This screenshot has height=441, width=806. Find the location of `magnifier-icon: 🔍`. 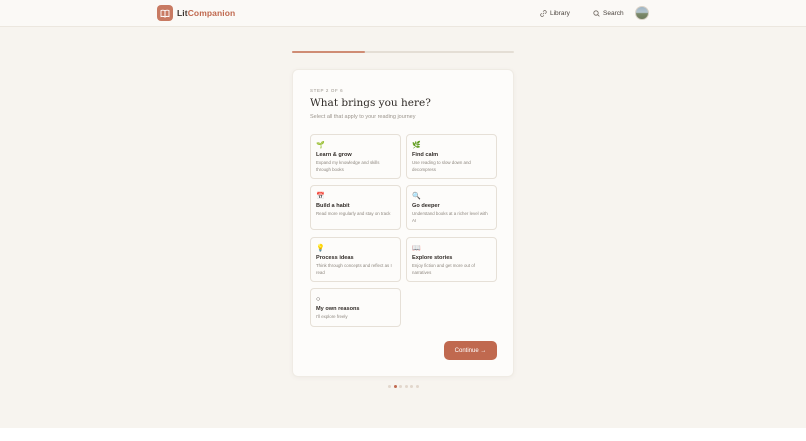

magnifier-icon: 🔍 is located at coordinates (416, 196).